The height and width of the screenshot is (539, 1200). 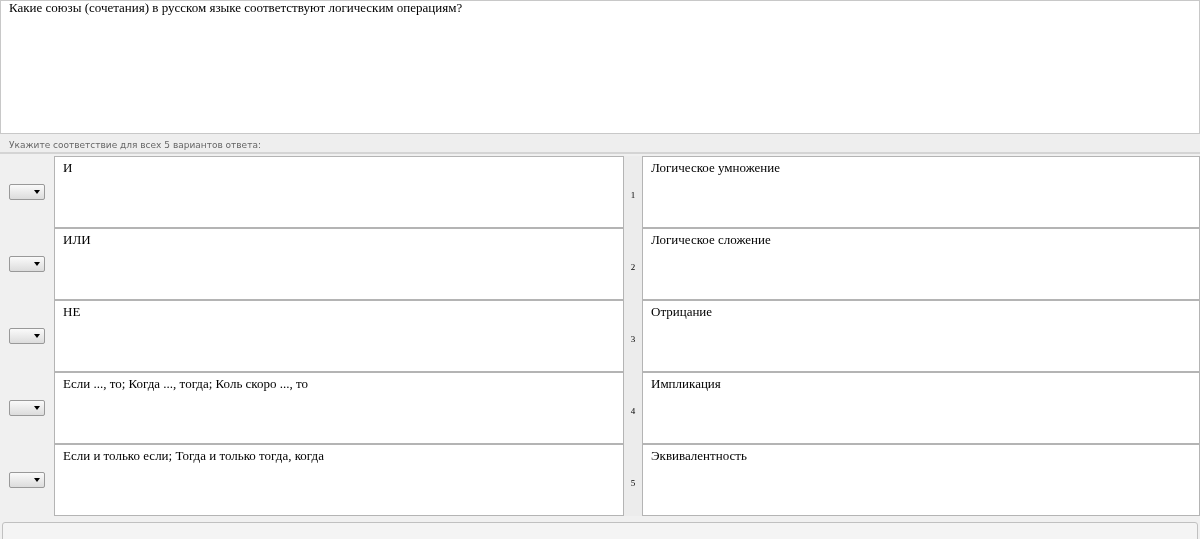 What do you see at coordinates (77, 239) in the screenshot?
I see `answer-text: ИЛИ` at bounding box center [77, 239].